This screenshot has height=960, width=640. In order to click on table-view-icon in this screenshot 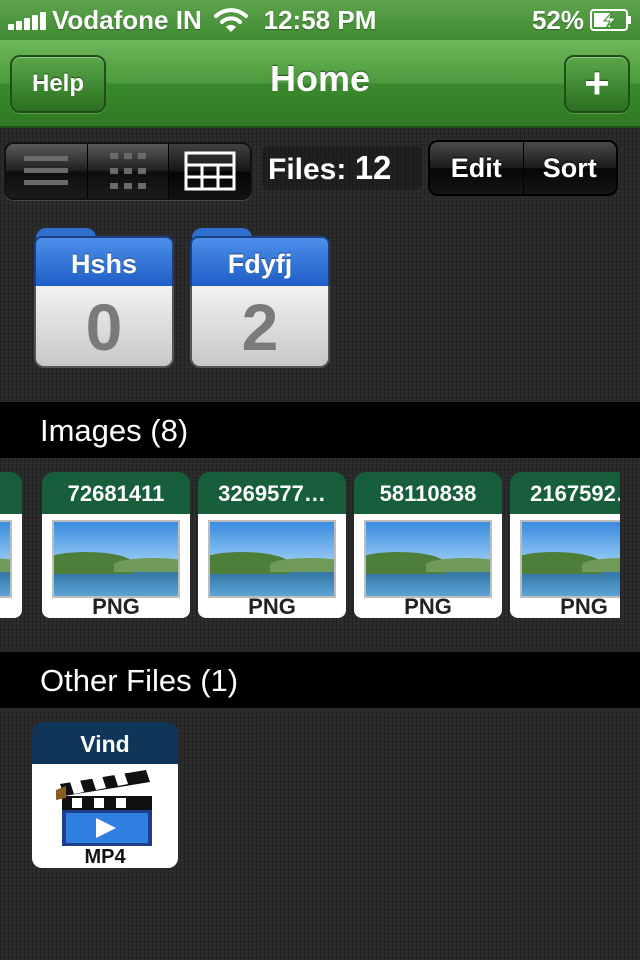, I will do `click(210, 171)`.